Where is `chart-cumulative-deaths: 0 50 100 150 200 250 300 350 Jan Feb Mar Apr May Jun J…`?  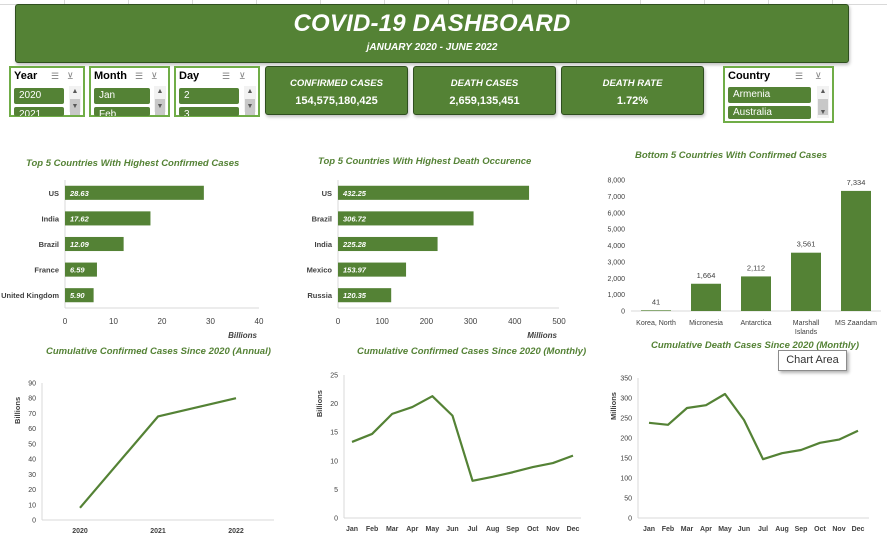
chart-cumulative-deaths: 0 50 100 150 200 250 300 350 Jan Feb Mar Apr May Jun J… is located at coordinates (741, 455).